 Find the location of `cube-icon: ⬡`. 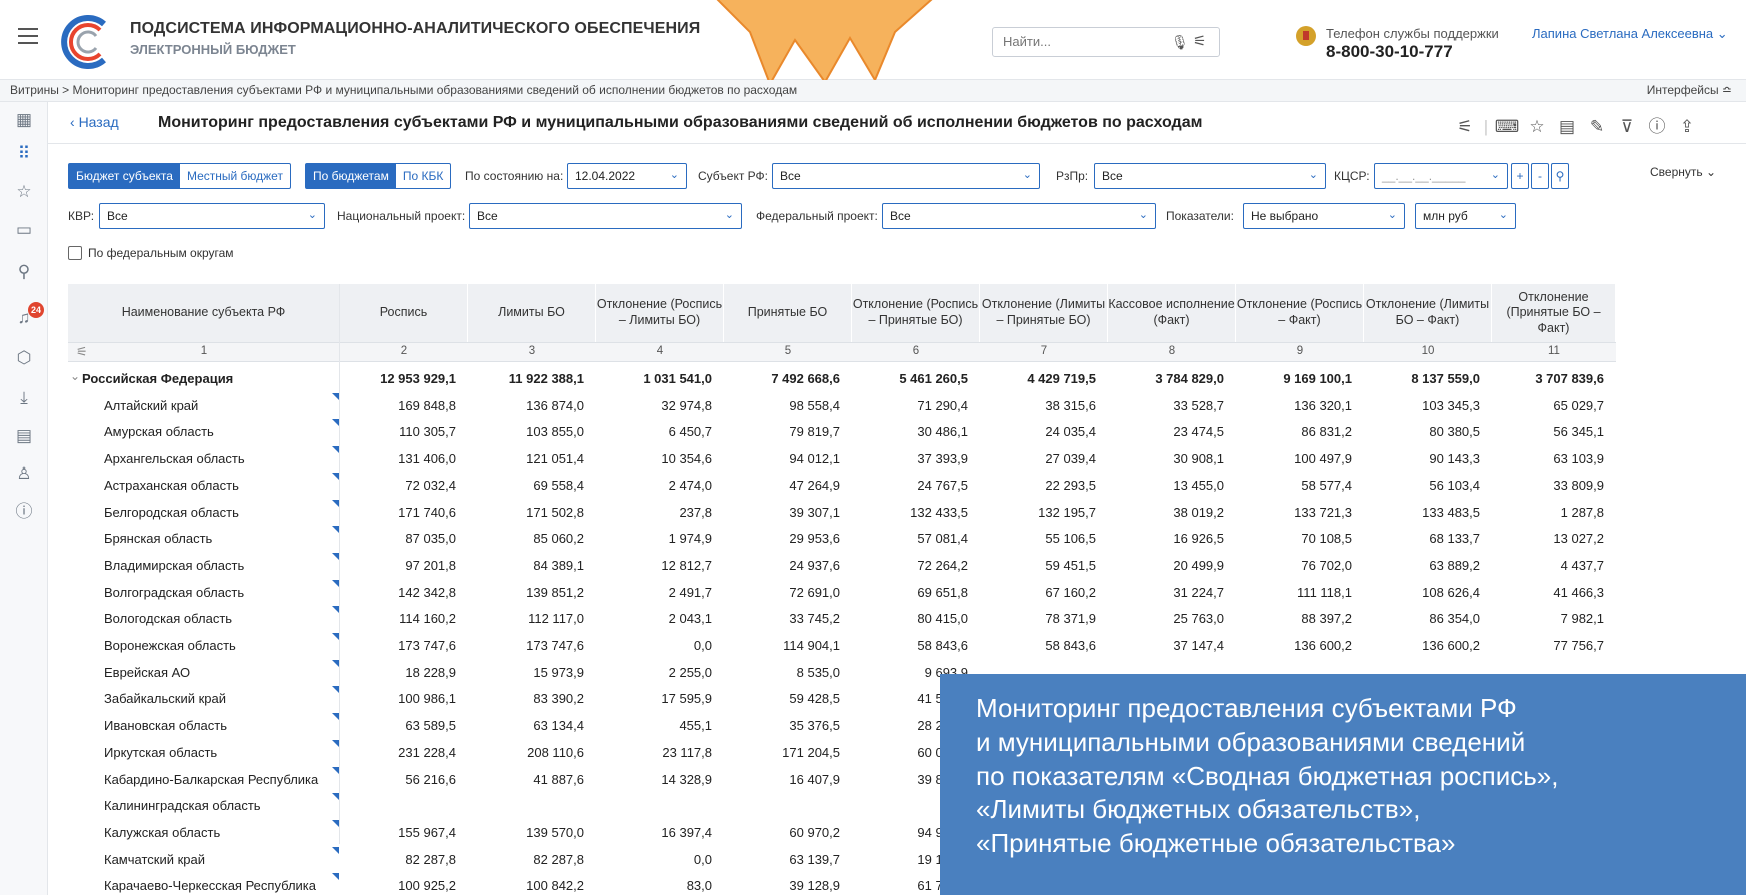

cube-icon: ⬡ is located at coordinates (24, 358).